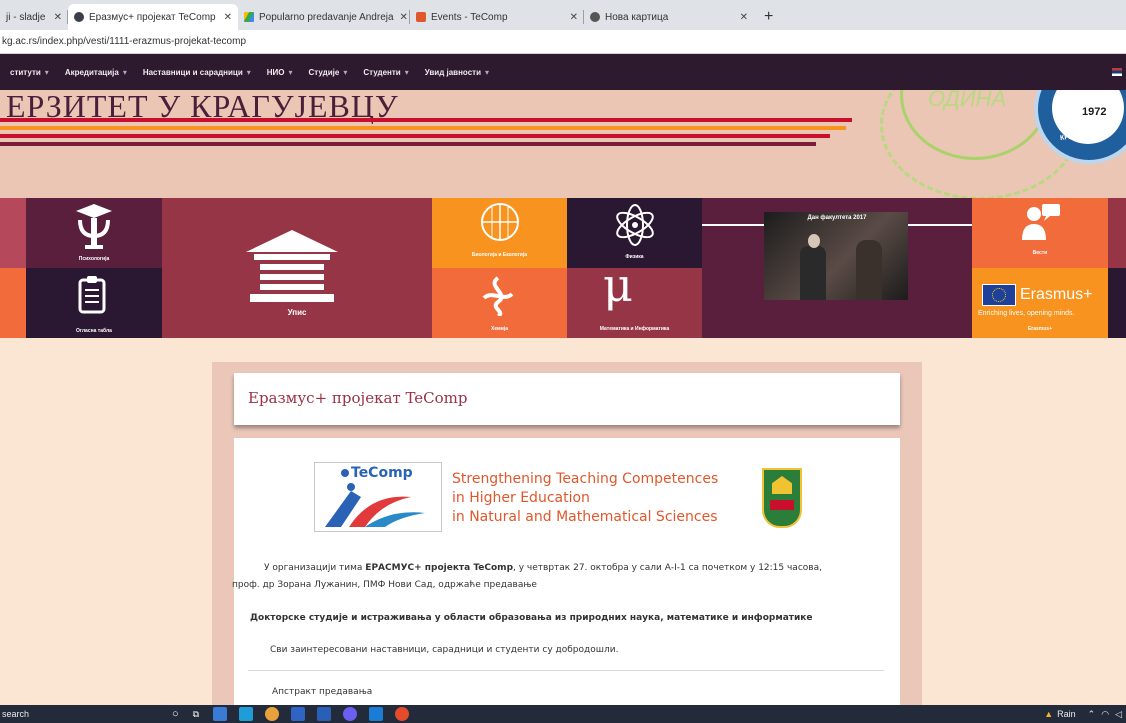 This screenshot has height=723, width=1126. What do you see at coordinates (34, 17) in the screenshot?
I see `browser-tab: ji - sladje ✕` at bounding box center [34, 17].